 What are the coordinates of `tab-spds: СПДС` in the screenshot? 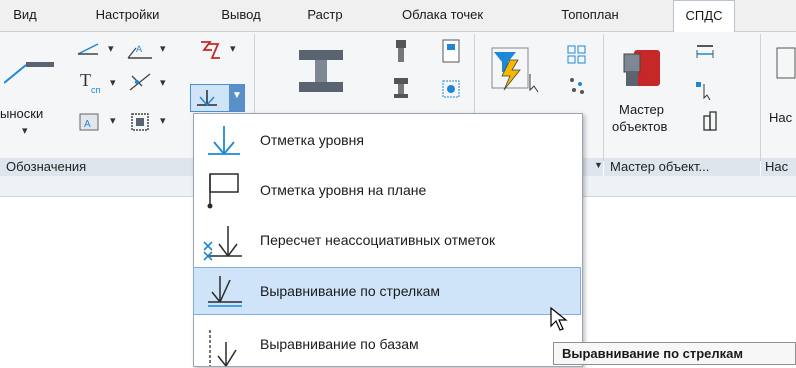 It's located at (704, 16).